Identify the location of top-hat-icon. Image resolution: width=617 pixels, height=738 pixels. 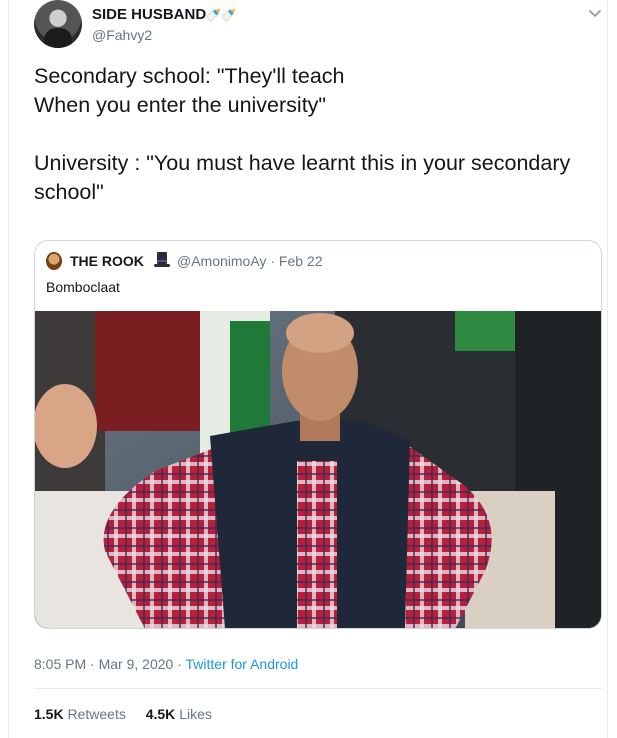
(162, 259).